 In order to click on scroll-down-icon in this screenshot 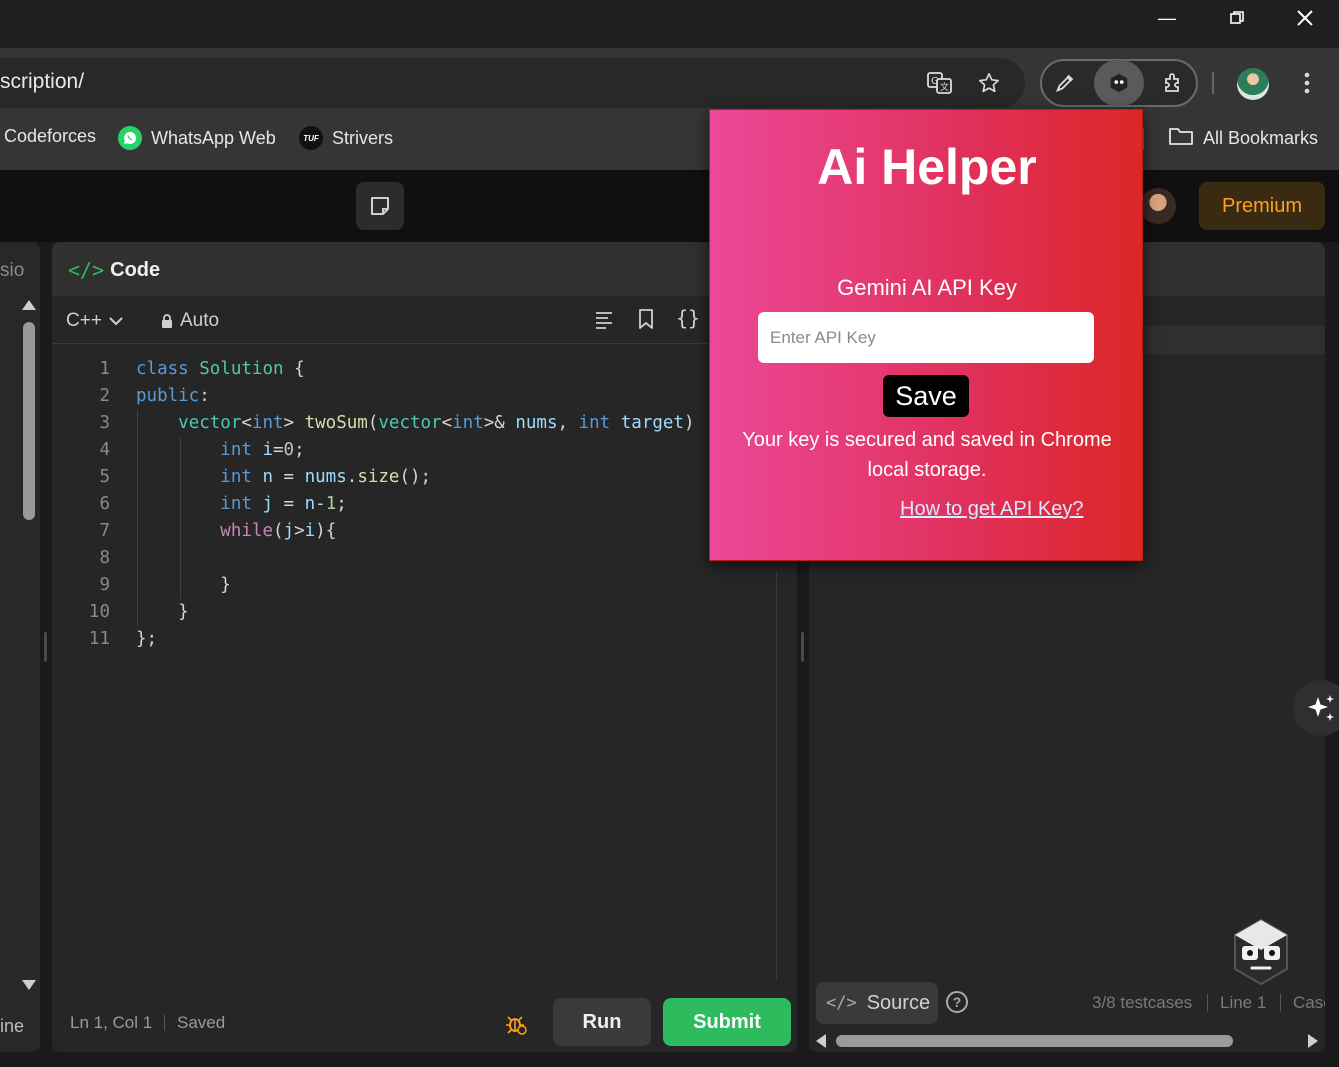, I will do `click(29, 985)`.